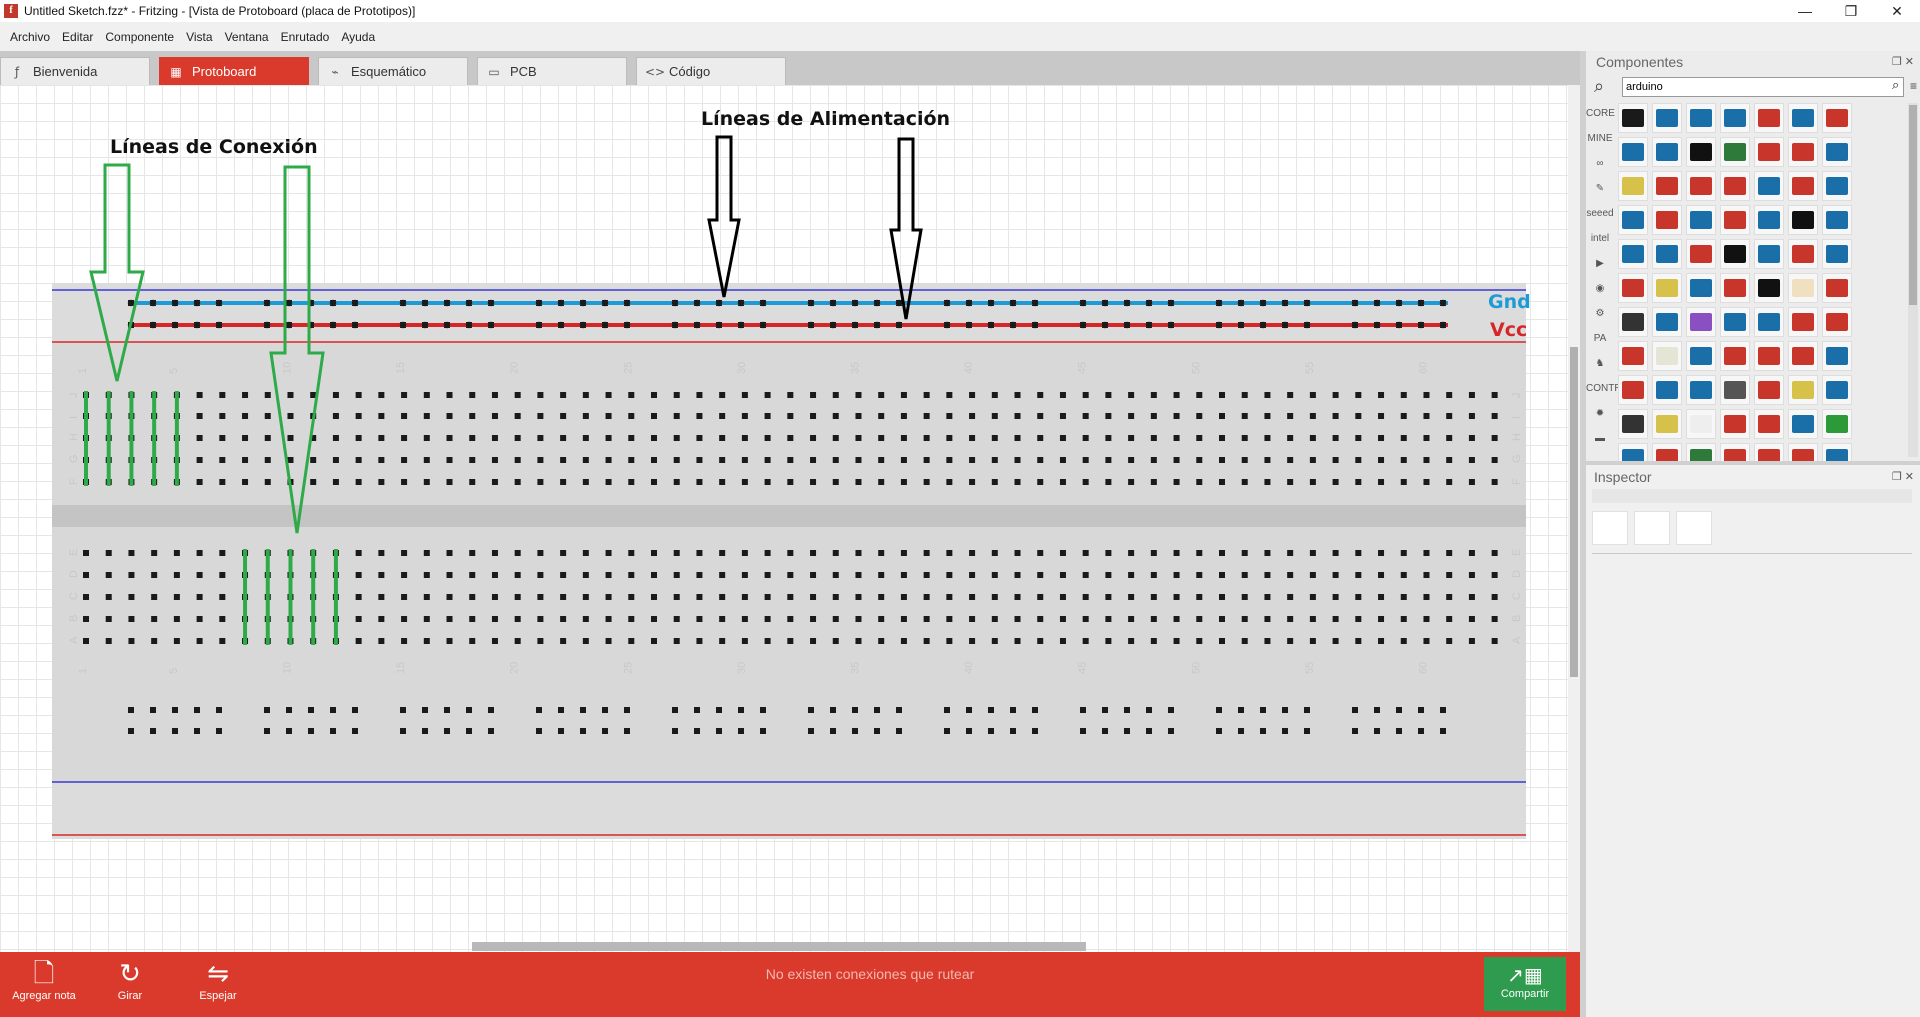 This screenshot has width=1920, height=1017. Describe the element at coordinates (234, 71) in the screenshot. I see `tab-protoboard: ▦ Protoboard` at that location.